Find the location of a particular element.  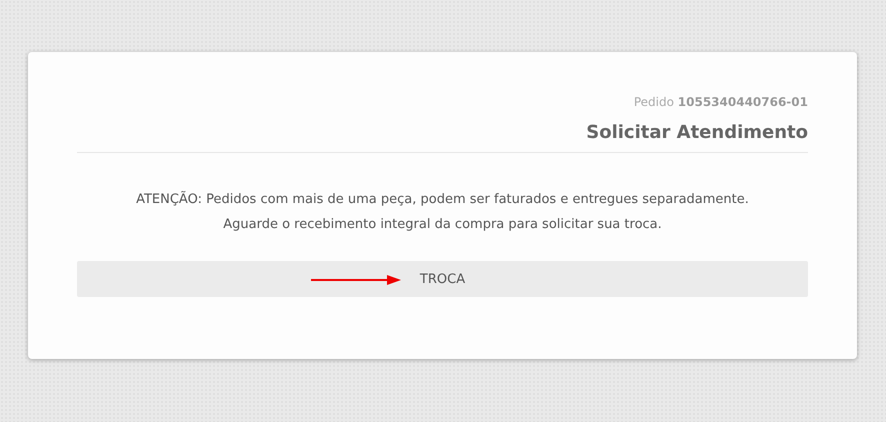

exchange-button: TROCA is located at coordinates (442, 279).